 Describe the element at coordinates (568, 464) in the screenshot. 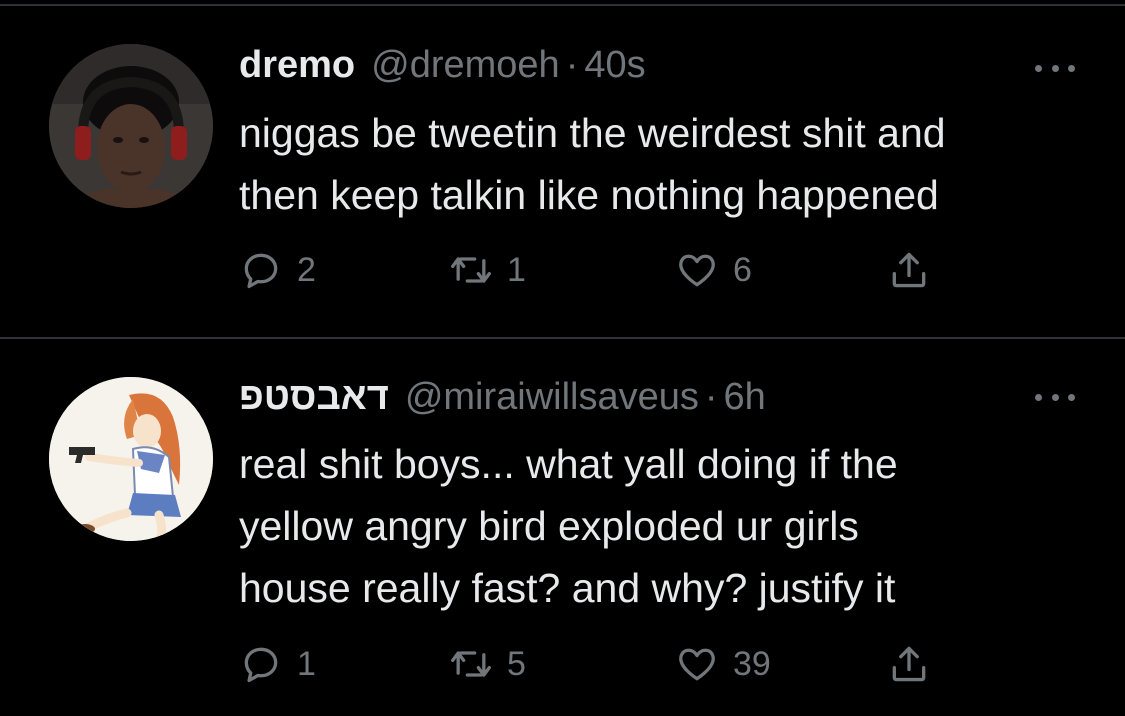

I see `tweet-text-line: real shit boys... what yall doing if the` at that location.